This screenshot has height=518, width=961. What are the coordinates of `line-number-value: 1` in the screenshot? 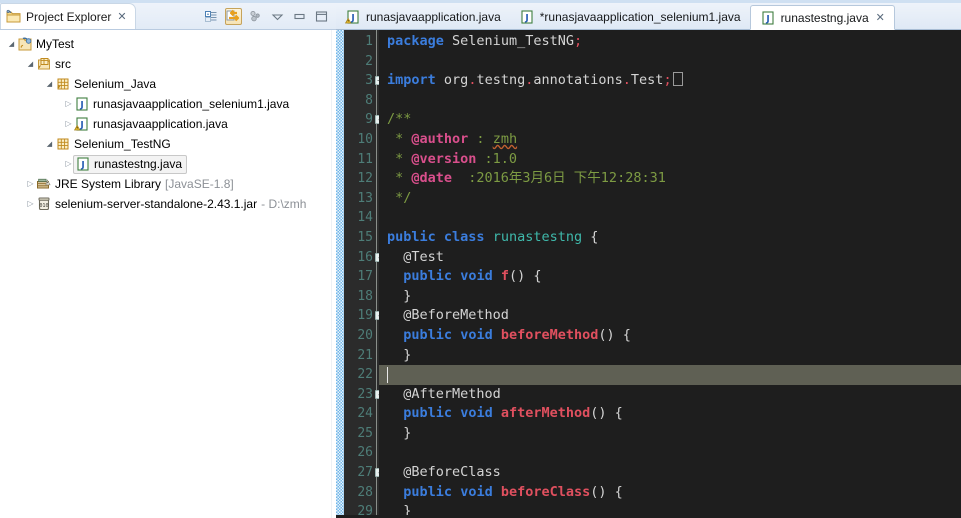 It's located at (369, 41).